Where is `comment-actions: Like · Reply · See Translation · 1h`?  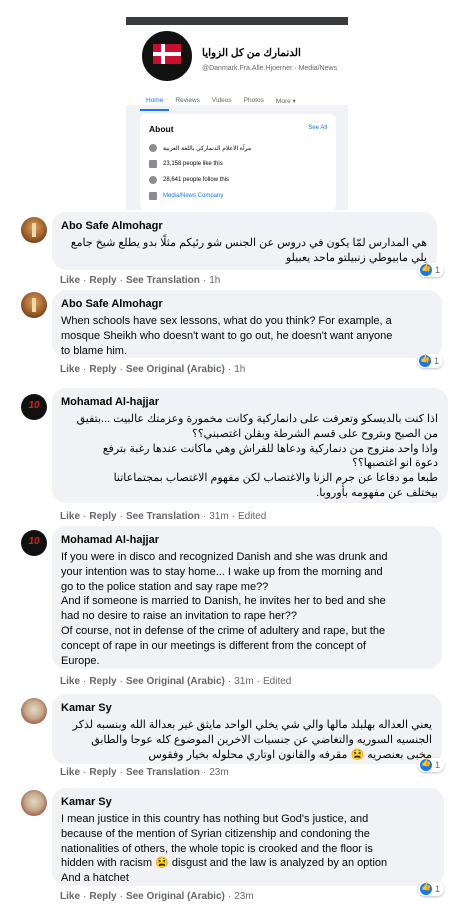 comment-actions: Like · Reply · See Translation · 1h is located at coordinates (140, 280).